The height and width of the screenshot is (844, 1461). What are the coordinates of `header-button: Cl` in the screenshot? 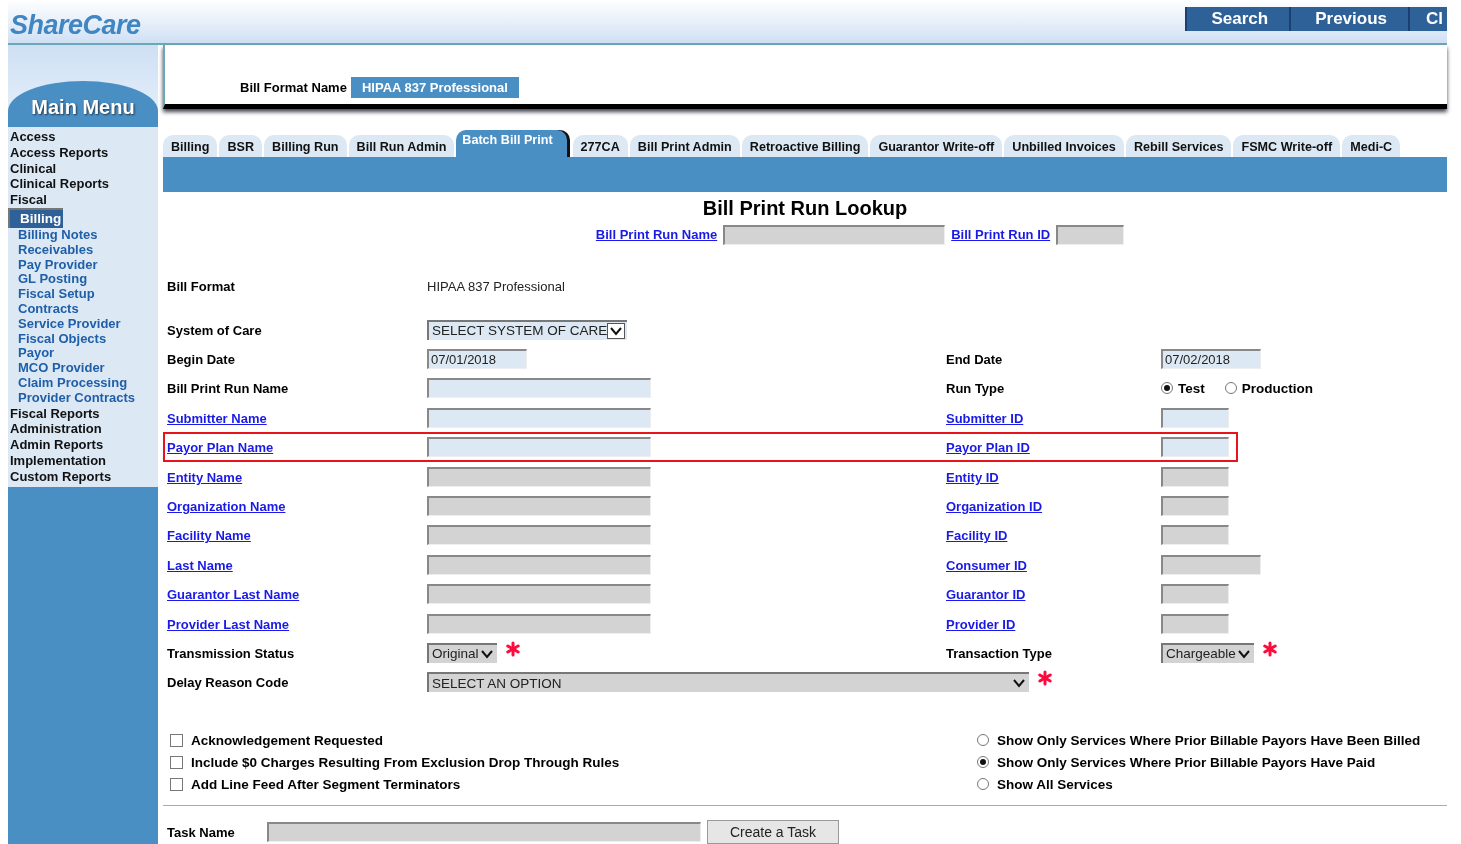 It's located at (1427, 19).